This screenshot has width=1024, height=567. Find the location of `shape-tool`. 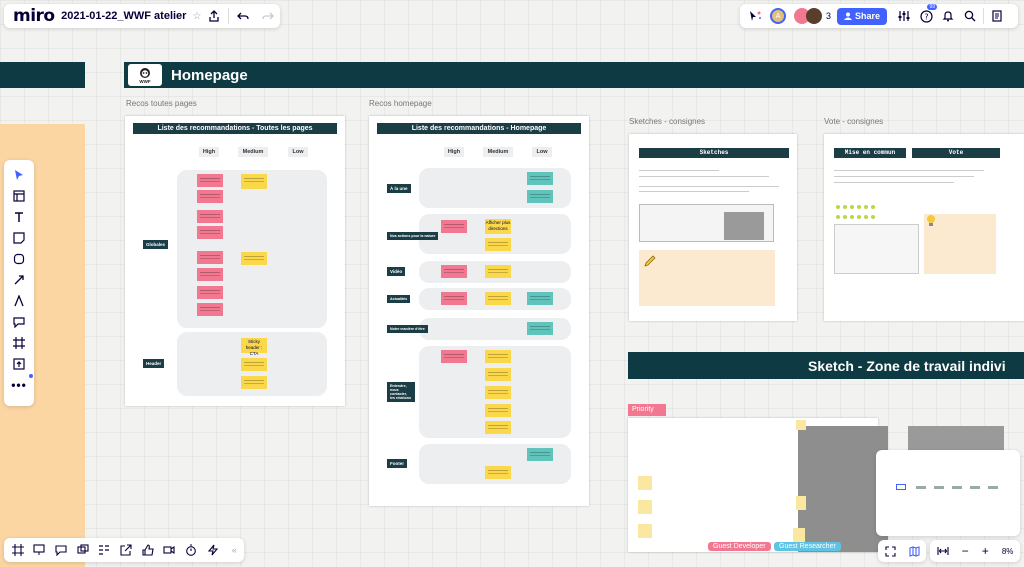

shape-tool is located at coordinates (19, 258).